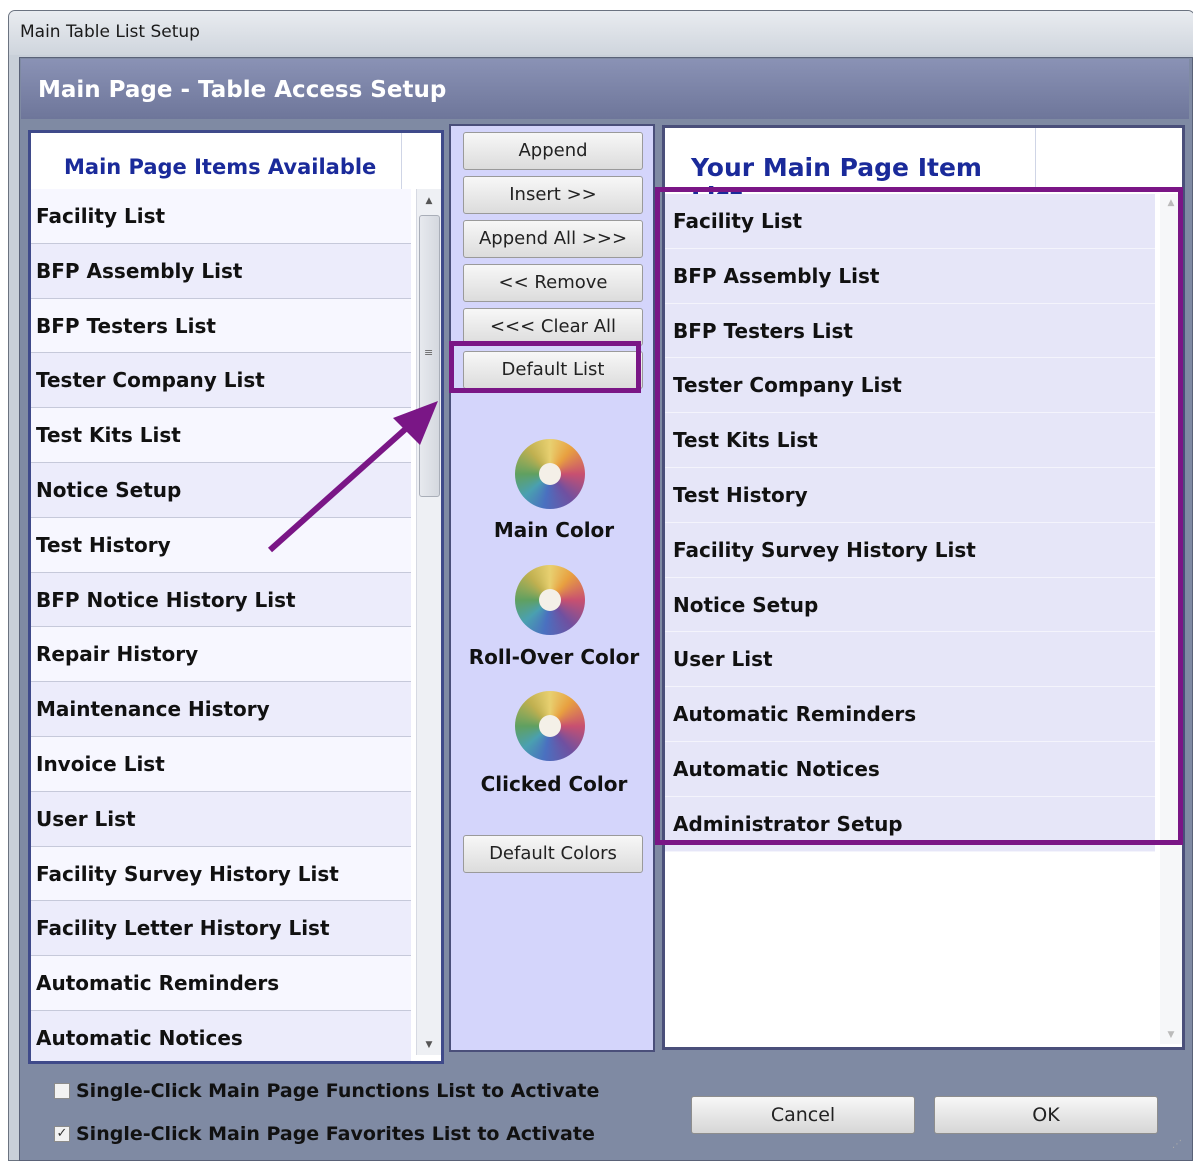 This screenshot has width=1193, height=1161. What do you see at coordinates (850, 169) in the screenshot?
I see `my-items-header: Your Main Page Item List` at bounding box center [850, 169].